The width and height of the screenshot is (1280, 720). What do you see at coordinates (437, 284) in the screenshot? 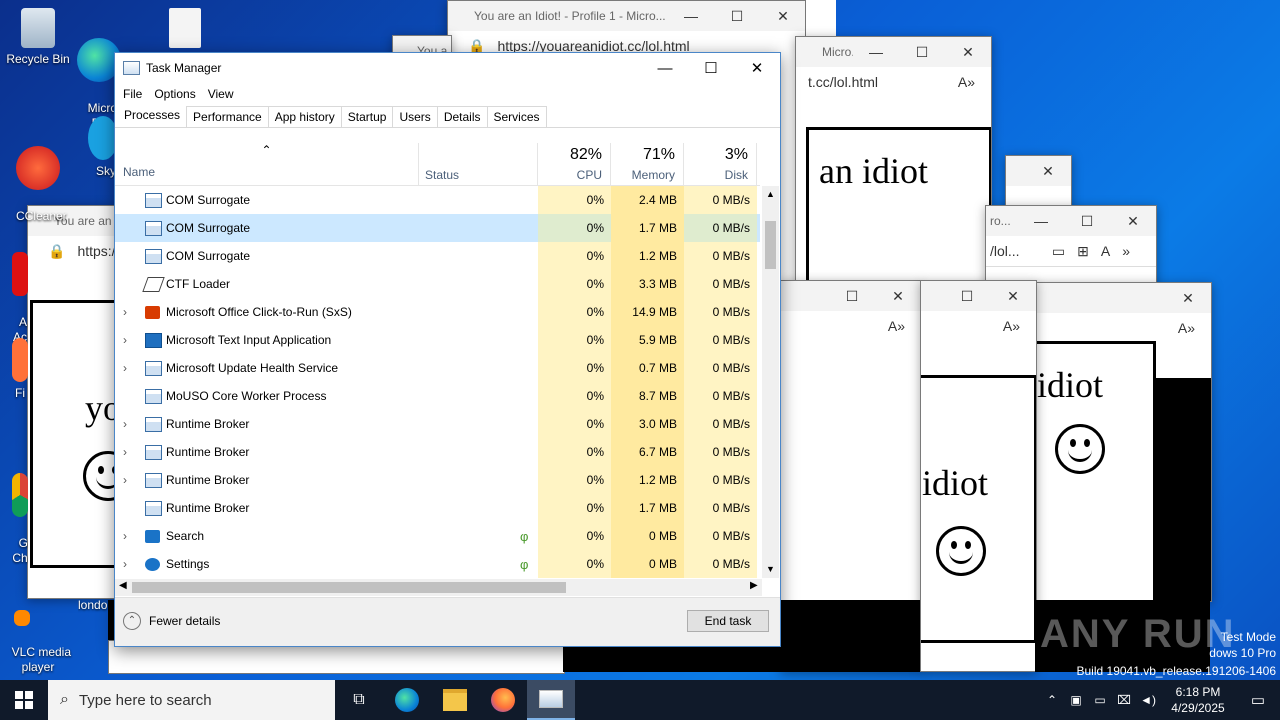
I see `process-row: CTF Loader 0% 3.3 MB 0 MB/s` at bounding box center [437, 284].